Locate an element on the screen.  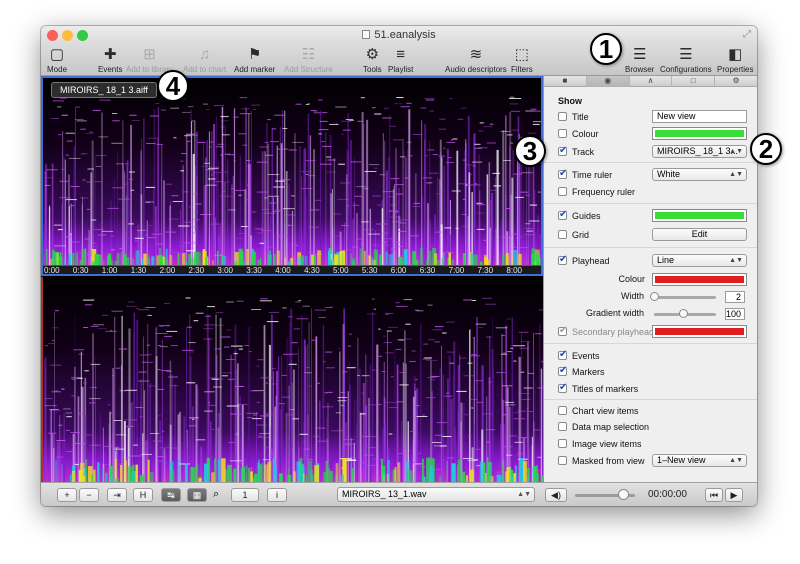
title-checkbox-row: Title is located at coordinates (573, 117).